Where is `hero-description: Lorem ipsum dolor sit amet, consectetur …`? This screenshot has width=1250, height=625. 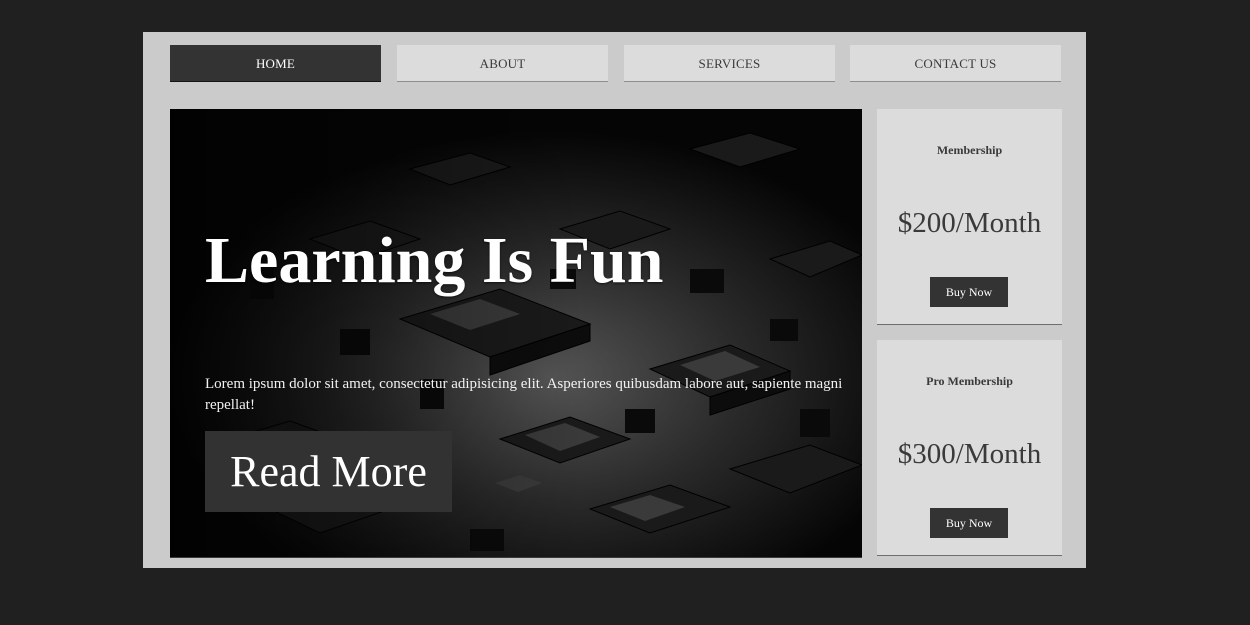
hero-description: Lorem ipsum dolor sit amet, consectetur … is located at coordinates (524, 394).